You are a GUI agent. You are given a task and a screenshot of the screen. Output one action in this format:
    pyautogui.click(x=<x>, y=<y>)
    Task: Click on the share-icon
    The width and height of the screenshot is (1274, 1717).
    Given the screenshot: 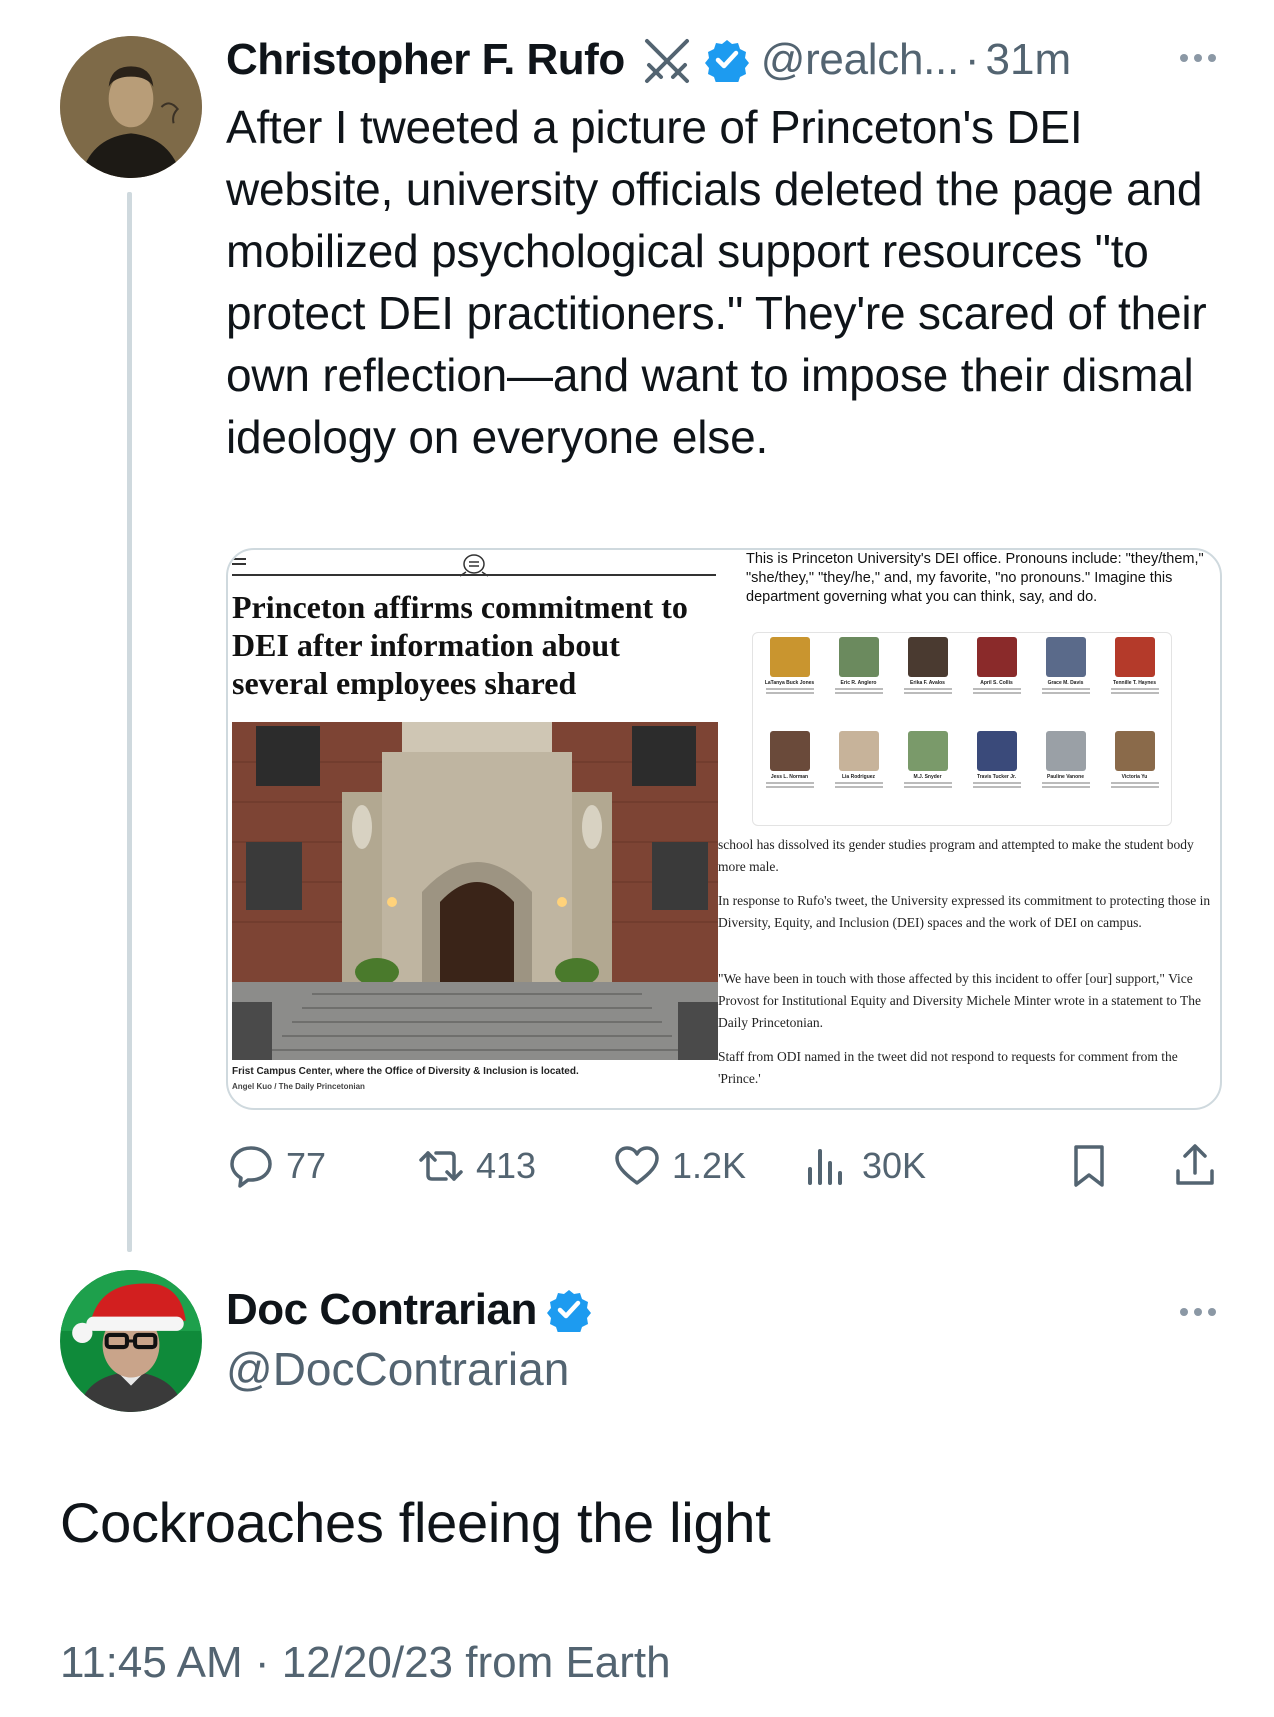 What is the action you would take?
    pyautogui.click(x=1195, y=1164)
    